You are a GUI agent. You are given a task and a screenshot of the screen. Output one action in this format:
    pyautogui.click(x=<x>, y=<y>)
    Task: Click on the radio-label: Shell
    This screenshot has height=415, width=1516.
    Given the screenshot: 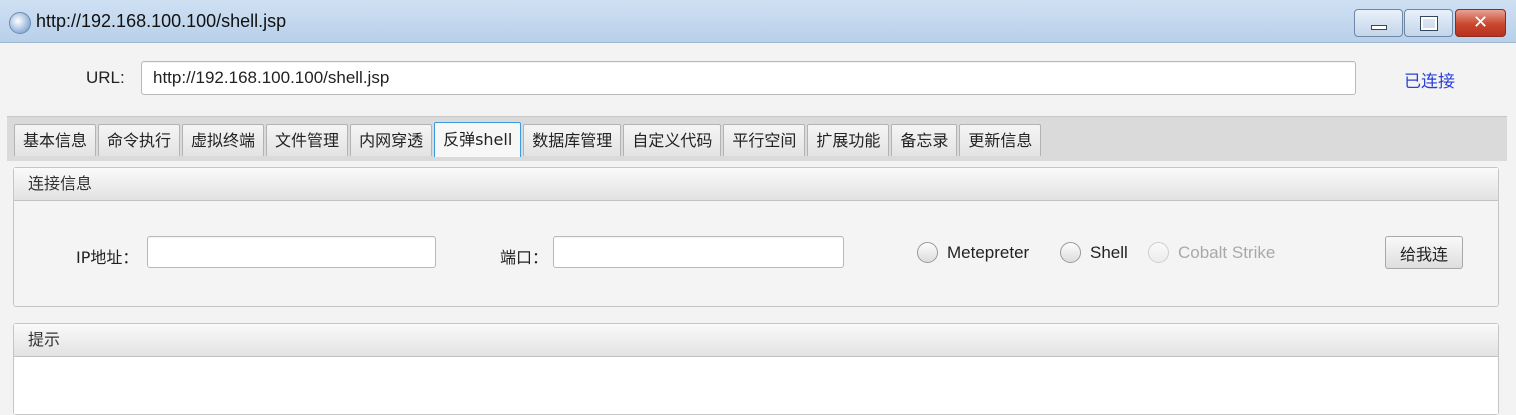 What is the action you would take?
    pyautogui.click(x=1109, y=252)
    